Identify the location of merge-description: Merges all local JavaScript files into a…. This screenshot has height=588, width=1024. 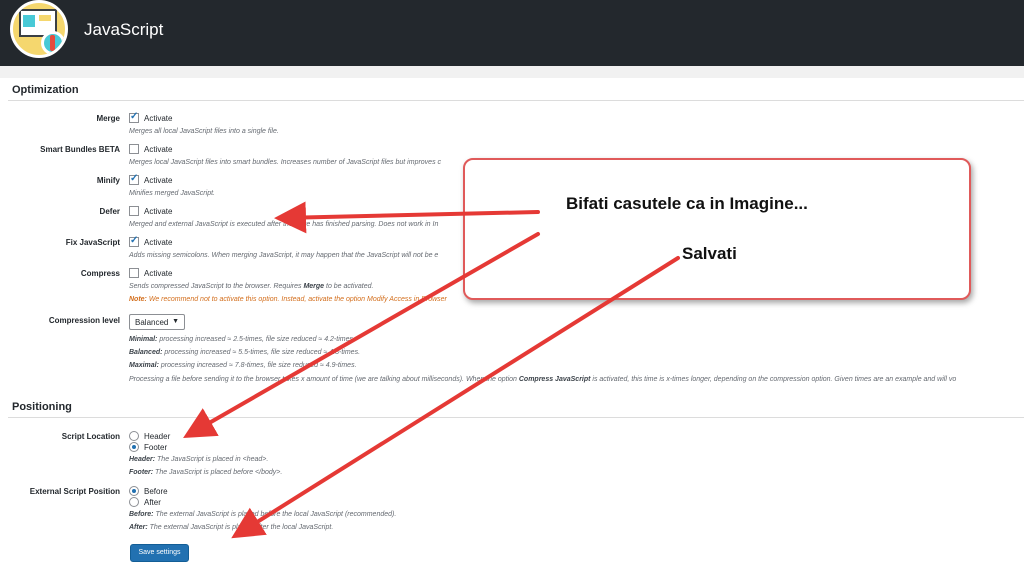
(204, 131).